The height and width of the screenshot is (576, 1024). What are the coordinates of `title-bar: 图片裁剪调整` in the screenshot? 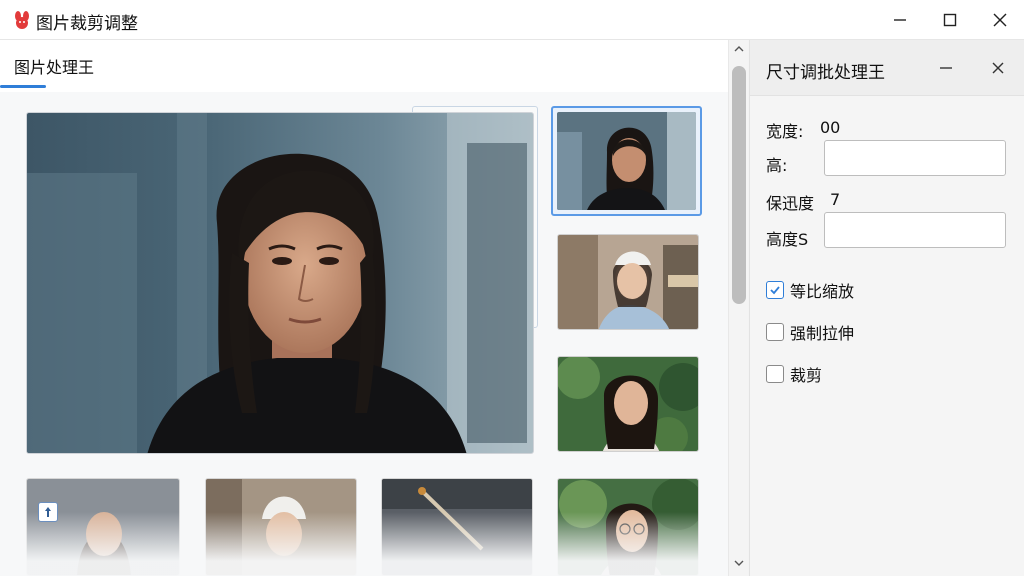 It's located at (512, 20).